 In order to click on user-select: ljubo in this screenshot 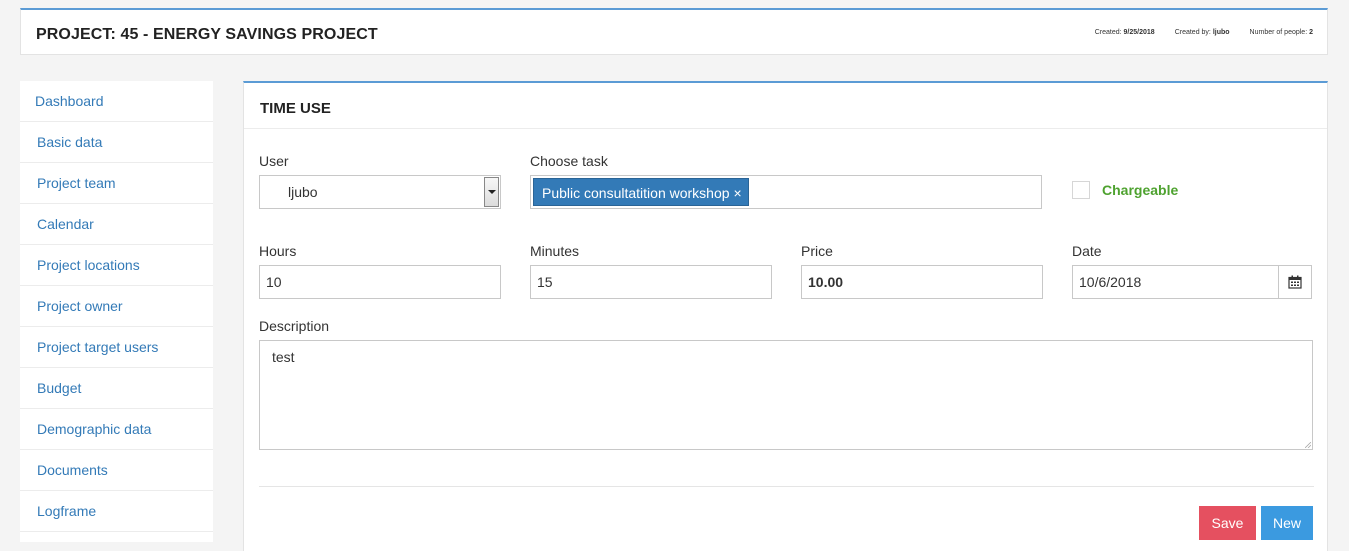, I will do `click(380, 192)`.